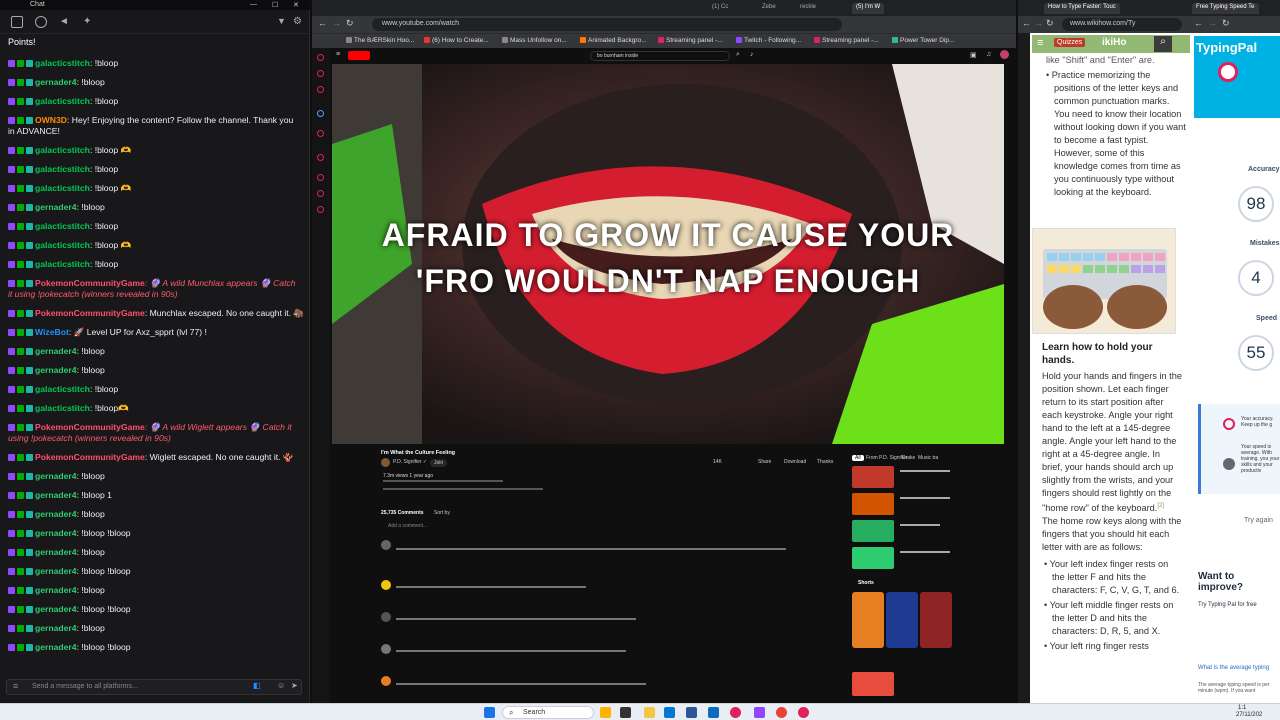  I want to click on like-count: 14K, so click(717, 462).